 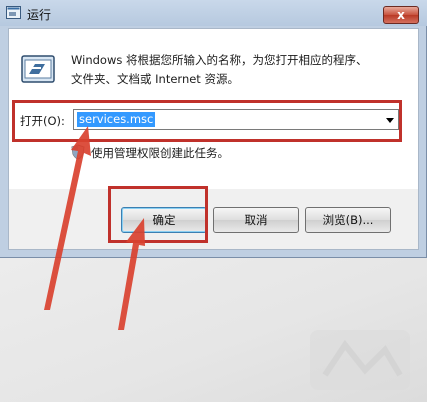 What do you see at coordinates (360, 360) in the screenshot?
I see `watermark-graphic` at bounding box center [360, 360].